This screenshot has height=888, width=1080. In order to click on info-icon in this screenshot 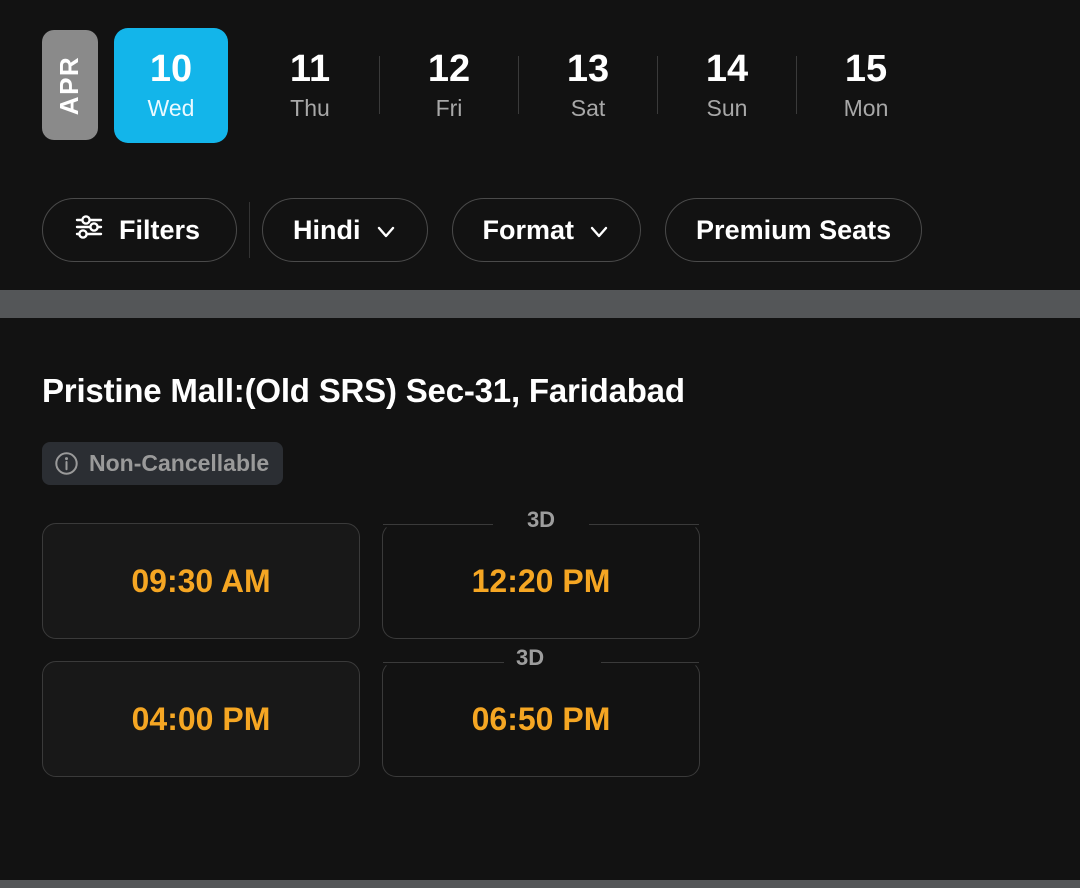, I will do `click(66, 463)`.